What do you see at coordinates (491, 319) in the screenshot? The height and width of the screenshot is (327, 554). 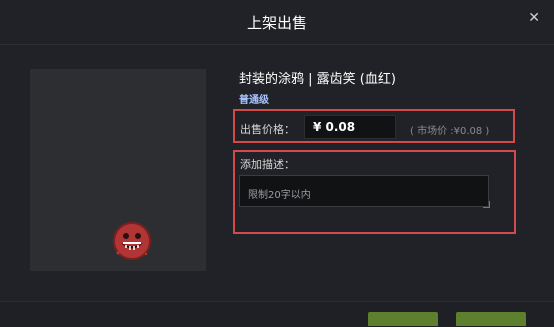 I see `secondary-button` at bounding box center [491, 319].